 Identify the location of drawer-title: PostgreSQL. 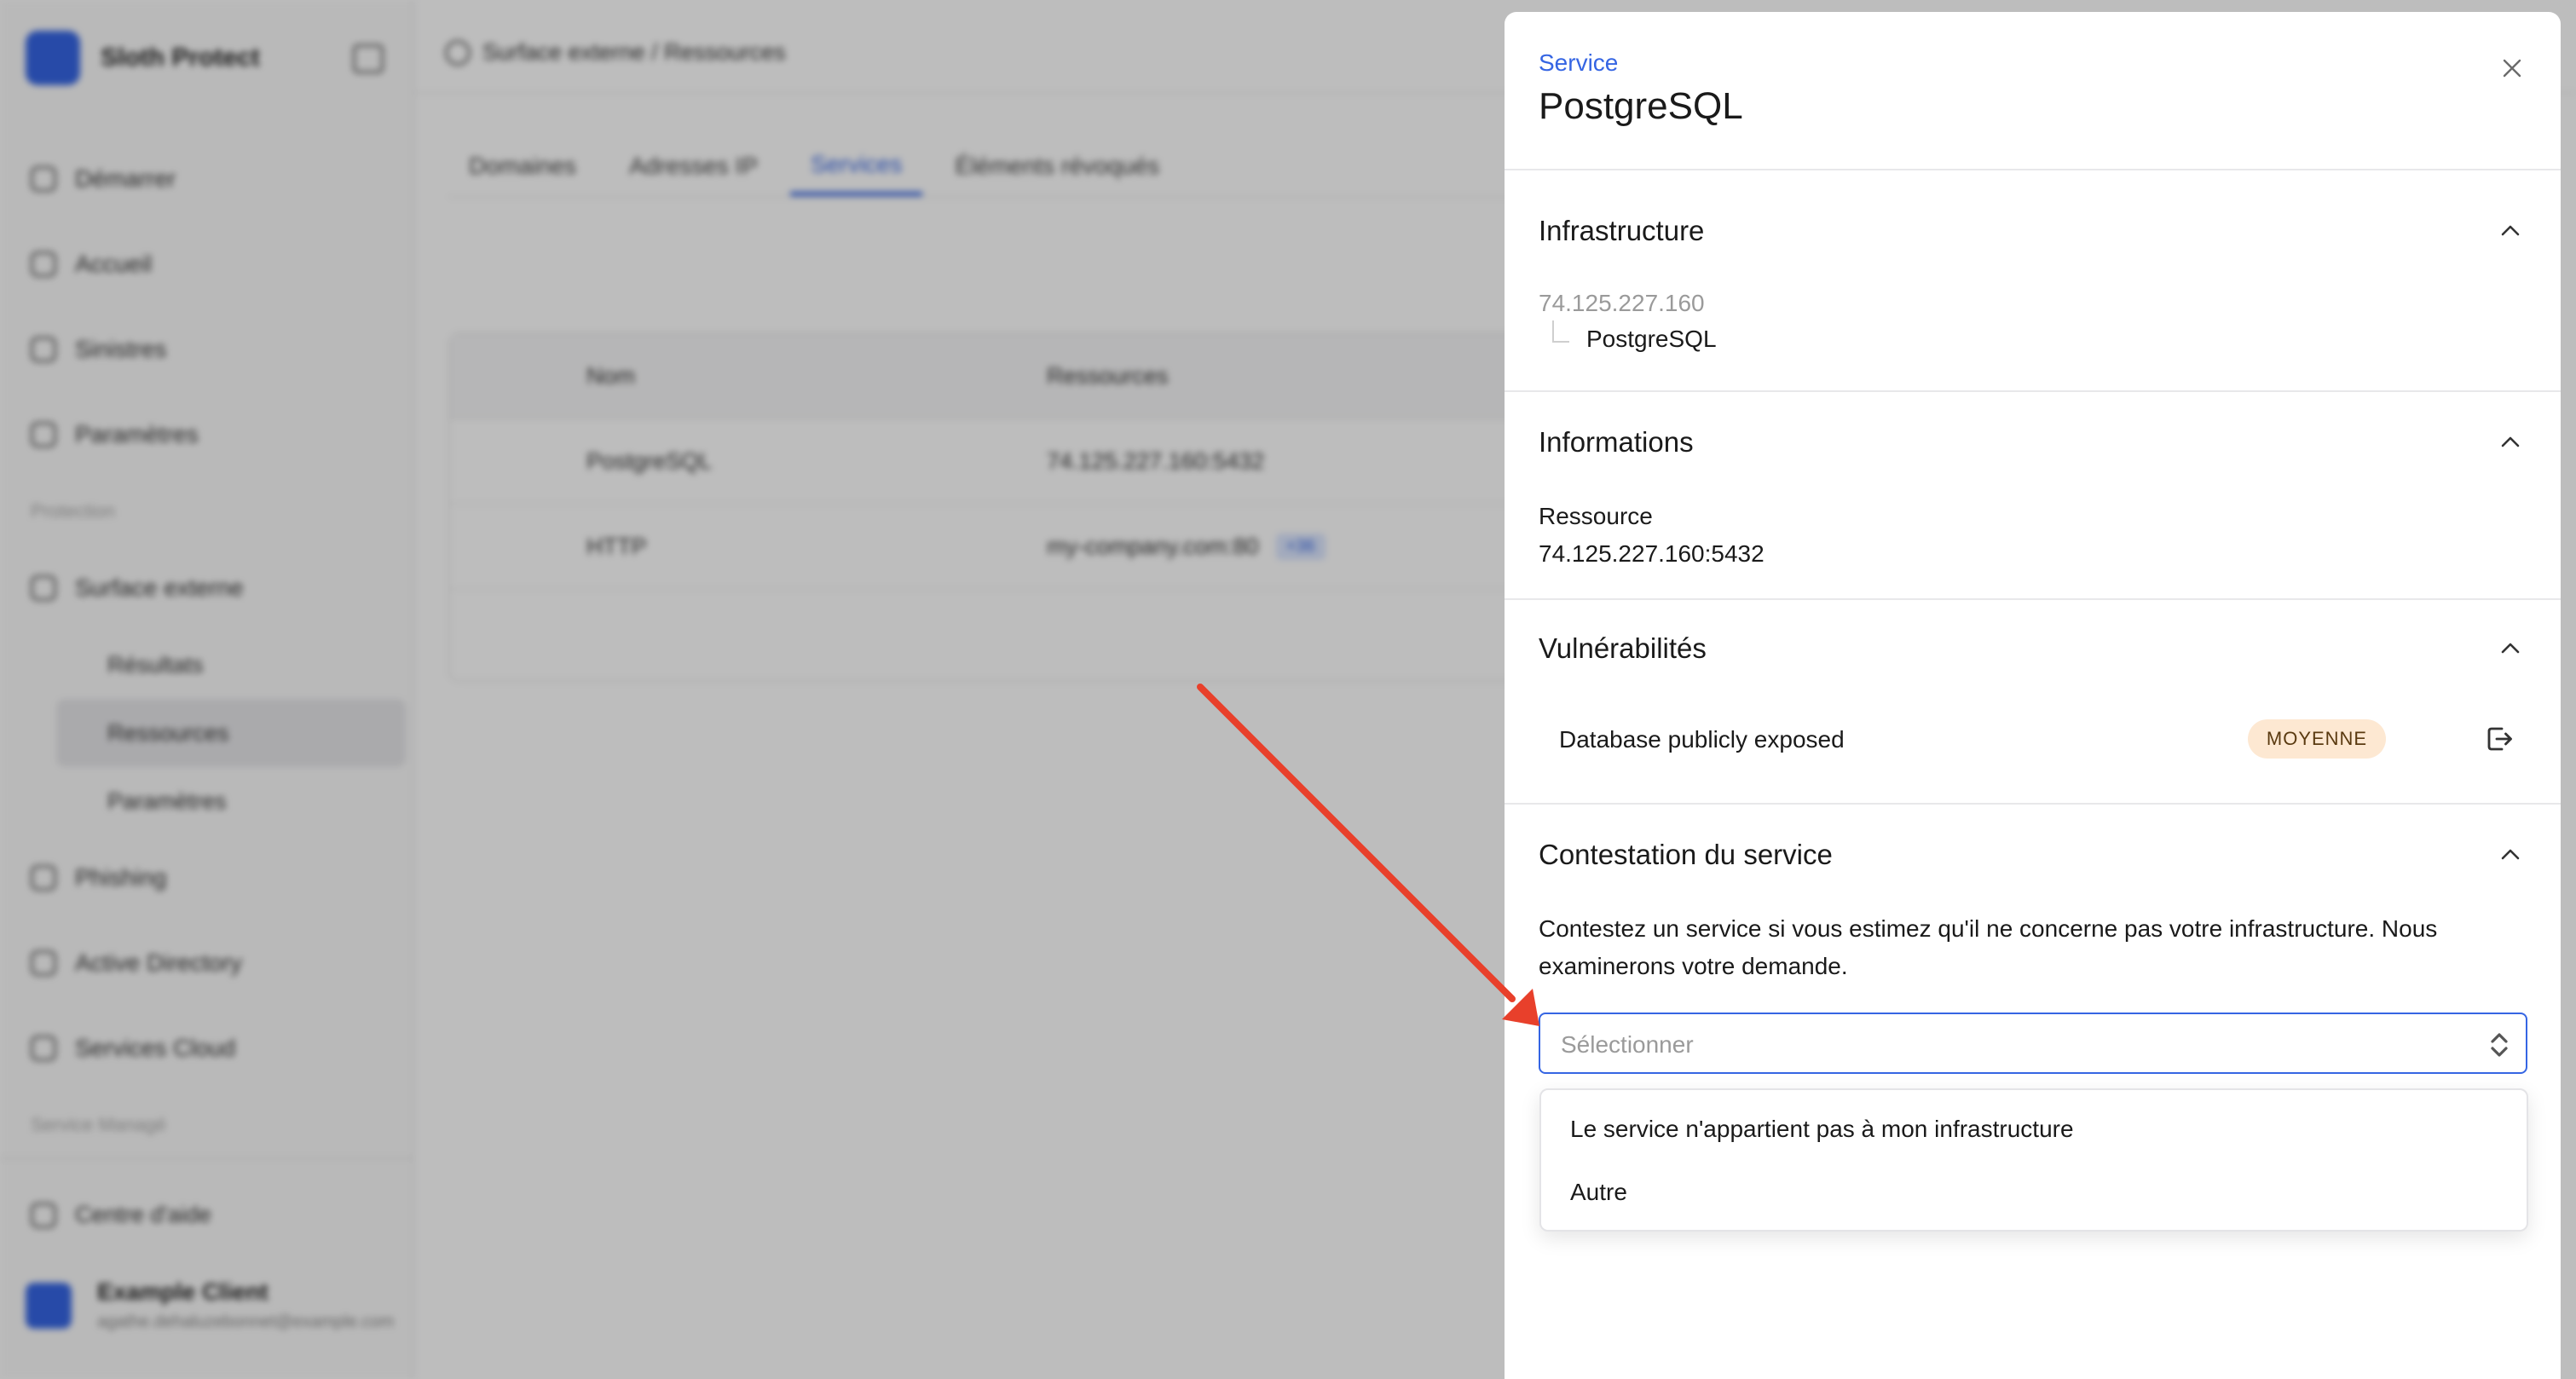
(1641, 106).